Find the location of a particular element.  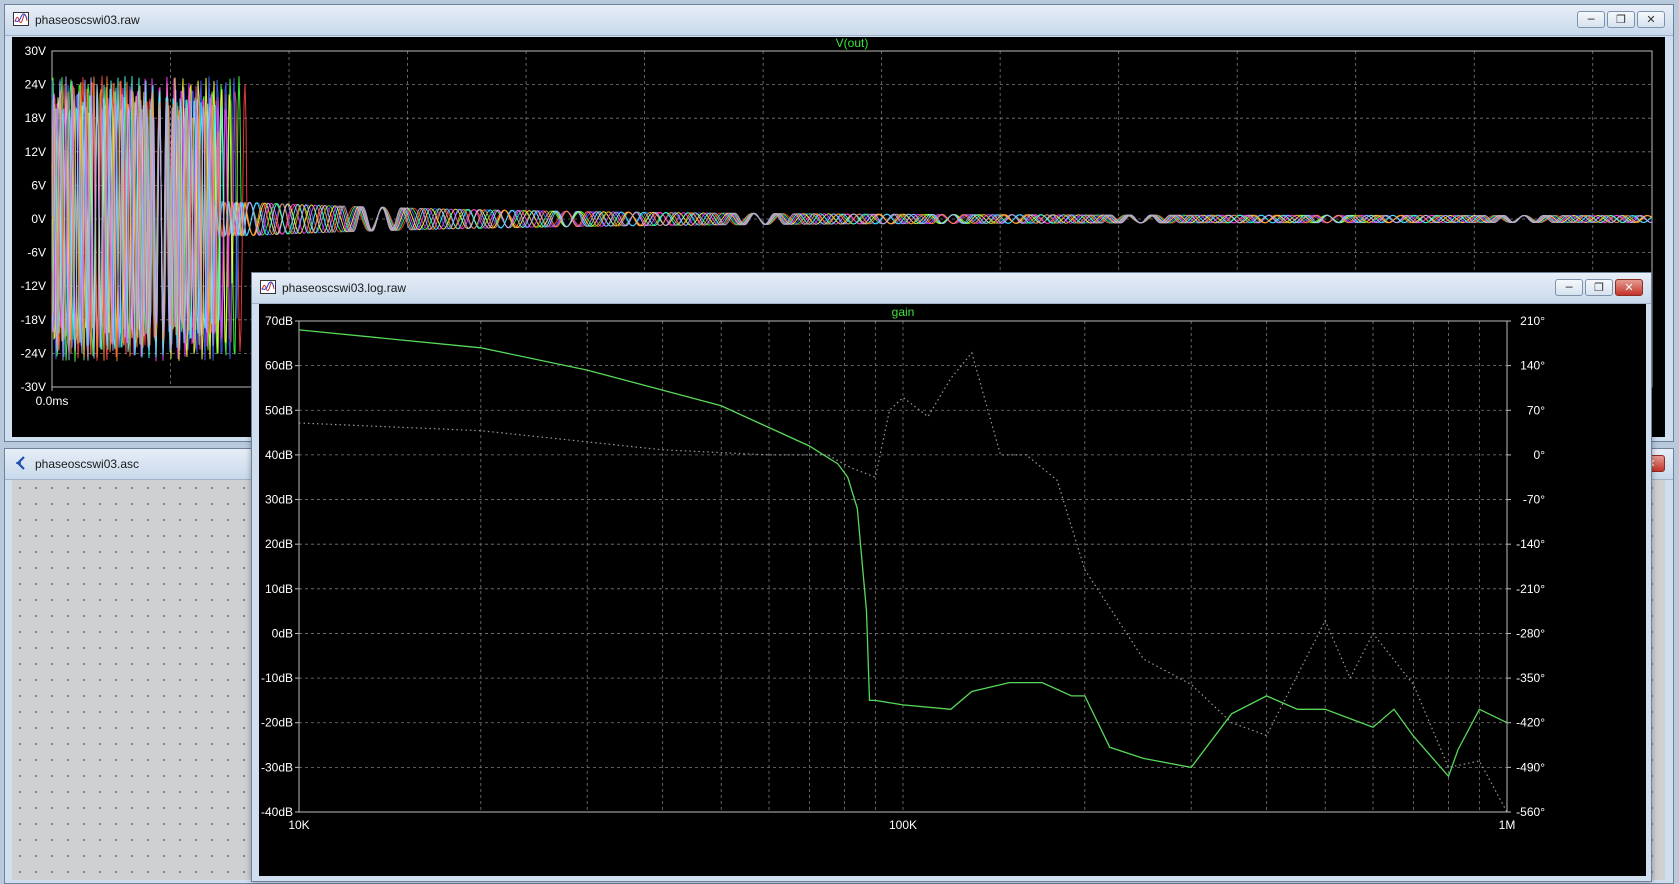

y-tick-label: -12V is located at coordinates (33, 286).